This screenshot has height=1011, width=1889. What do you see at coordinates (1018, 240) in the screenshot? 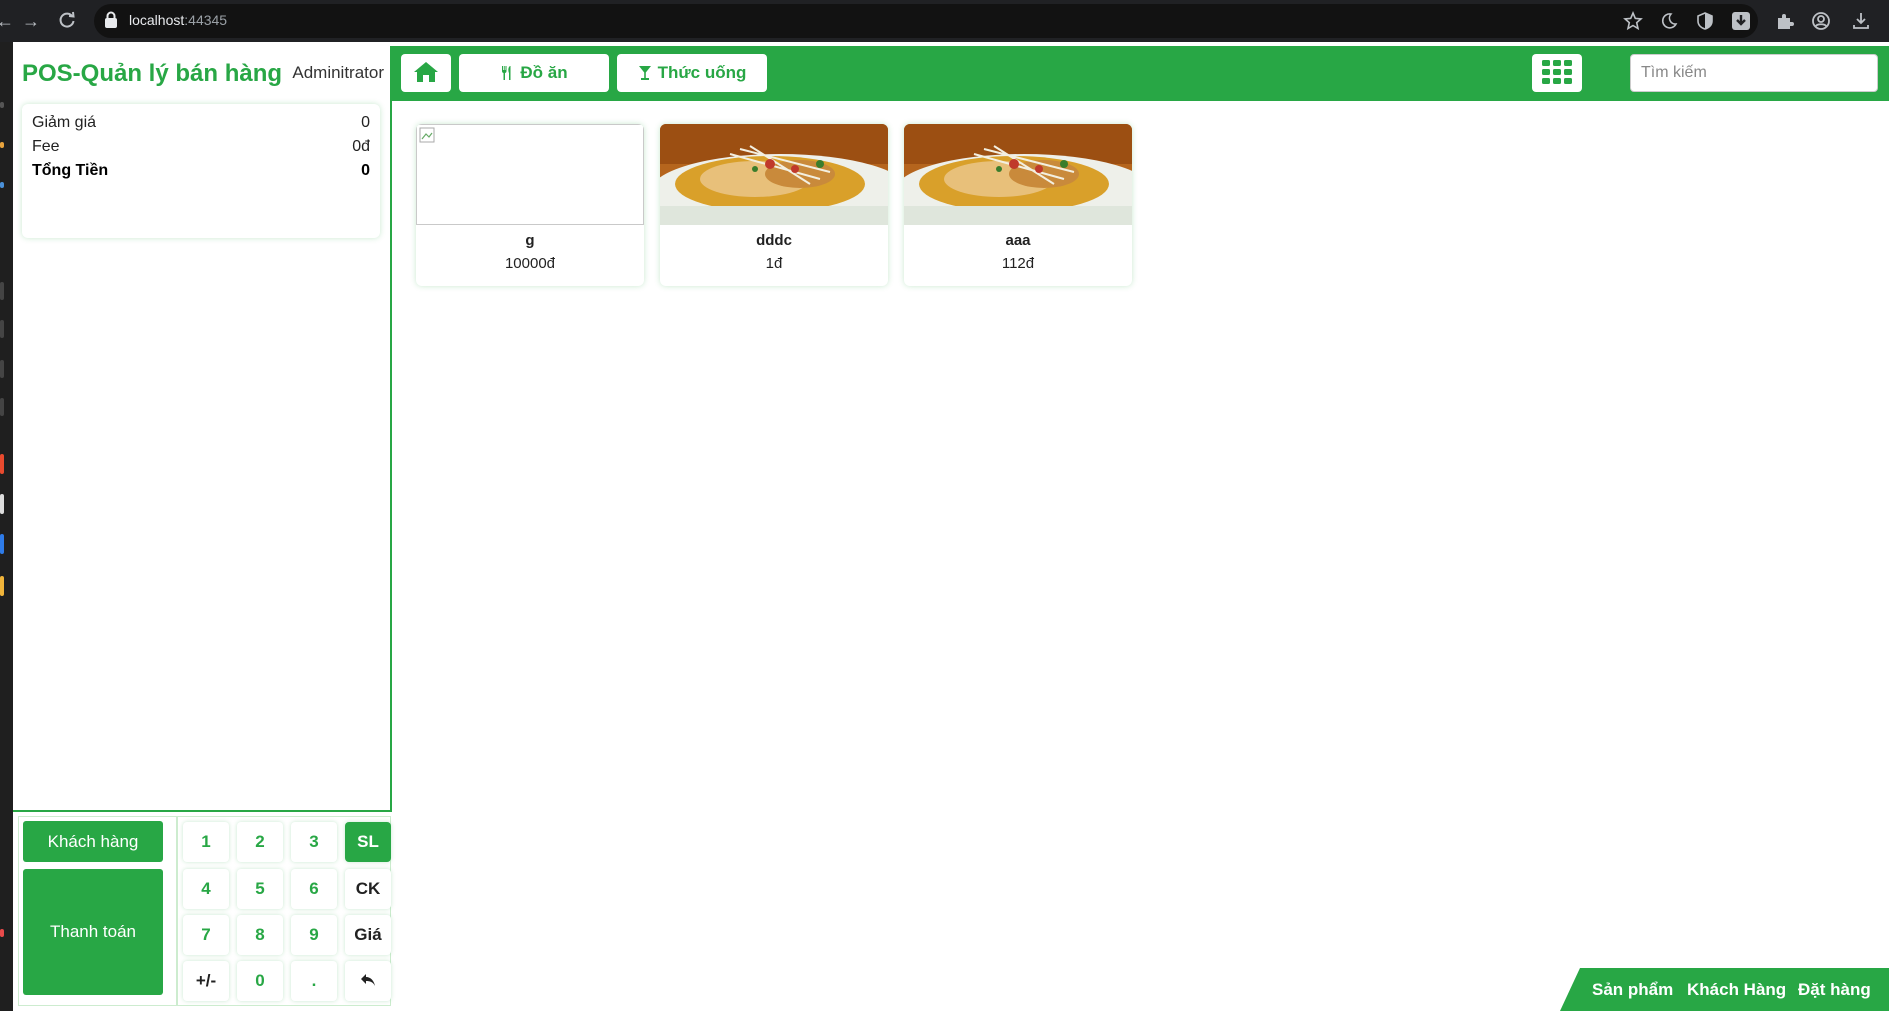
I see `product-name: aaa` at bounding box center [1018, 240].